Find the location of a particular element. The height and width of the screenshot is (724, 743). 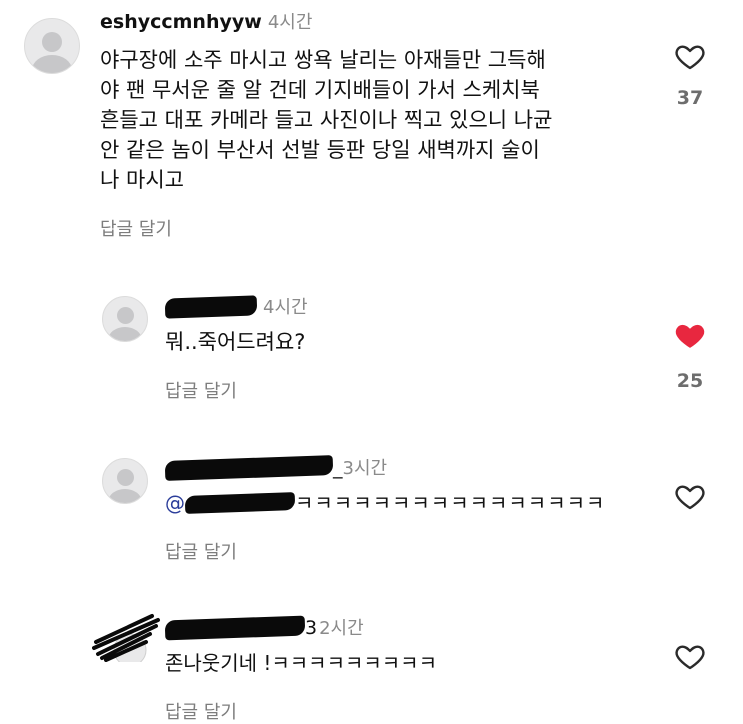

comment-header: 3 2시간 is located at coordinates (264, 628).